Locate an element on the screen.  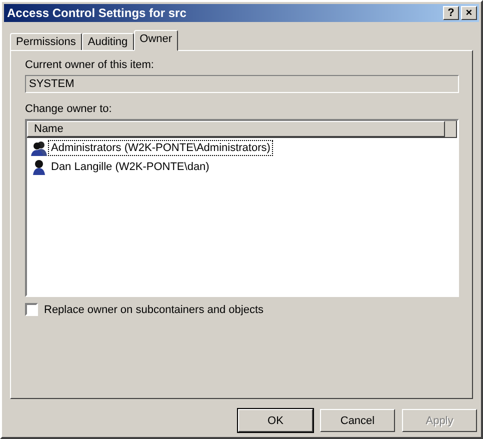
users-icon is located at coordinates (39, 148).